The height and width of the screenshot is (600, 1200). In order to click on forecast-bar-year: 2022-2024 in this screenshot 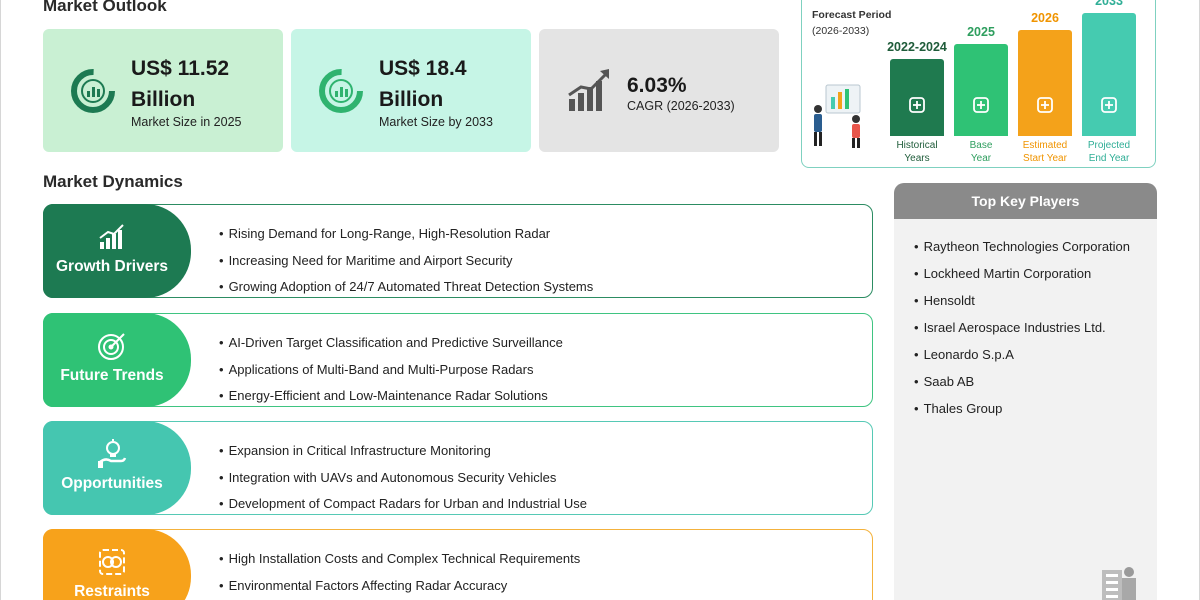, I will do `click(917, 47)`.